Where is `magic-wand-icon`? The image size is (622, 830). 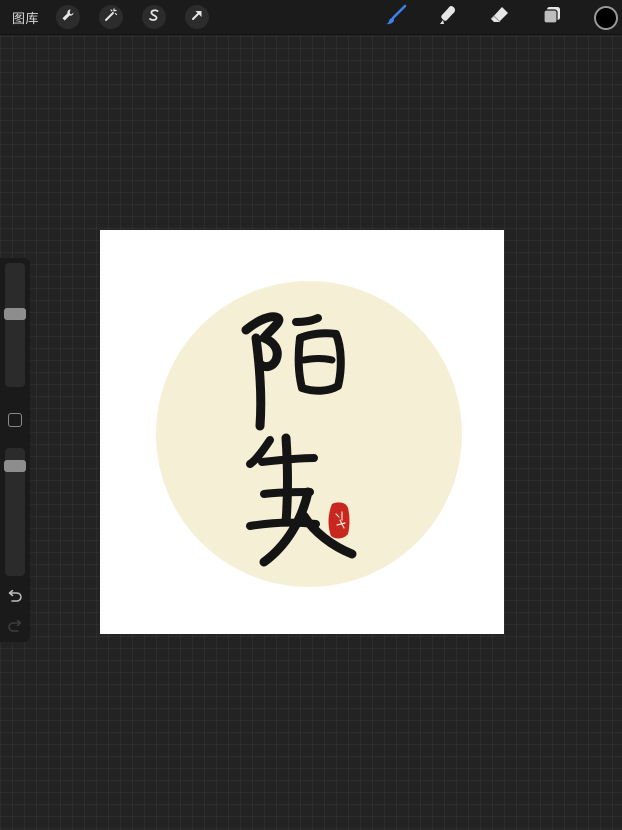 magic-wand-icon is located at coordinates (111, 17).